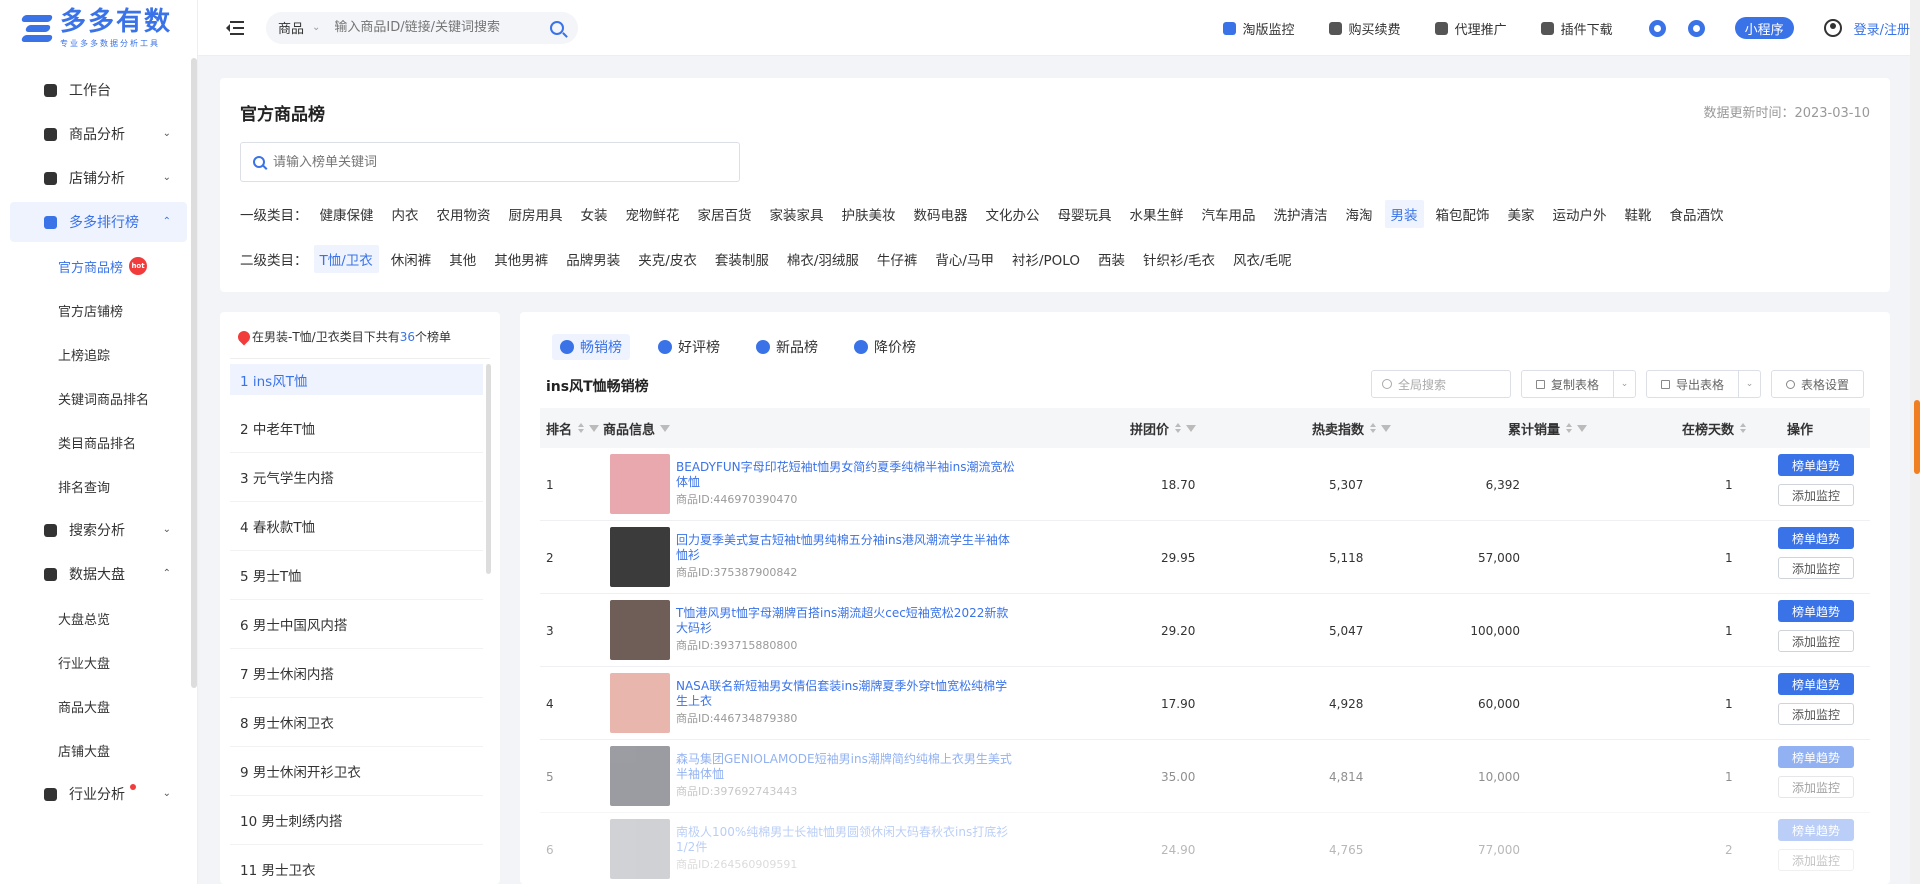  I want to click on rank-list-item: 1 ins风T恤, so click(356, 379).